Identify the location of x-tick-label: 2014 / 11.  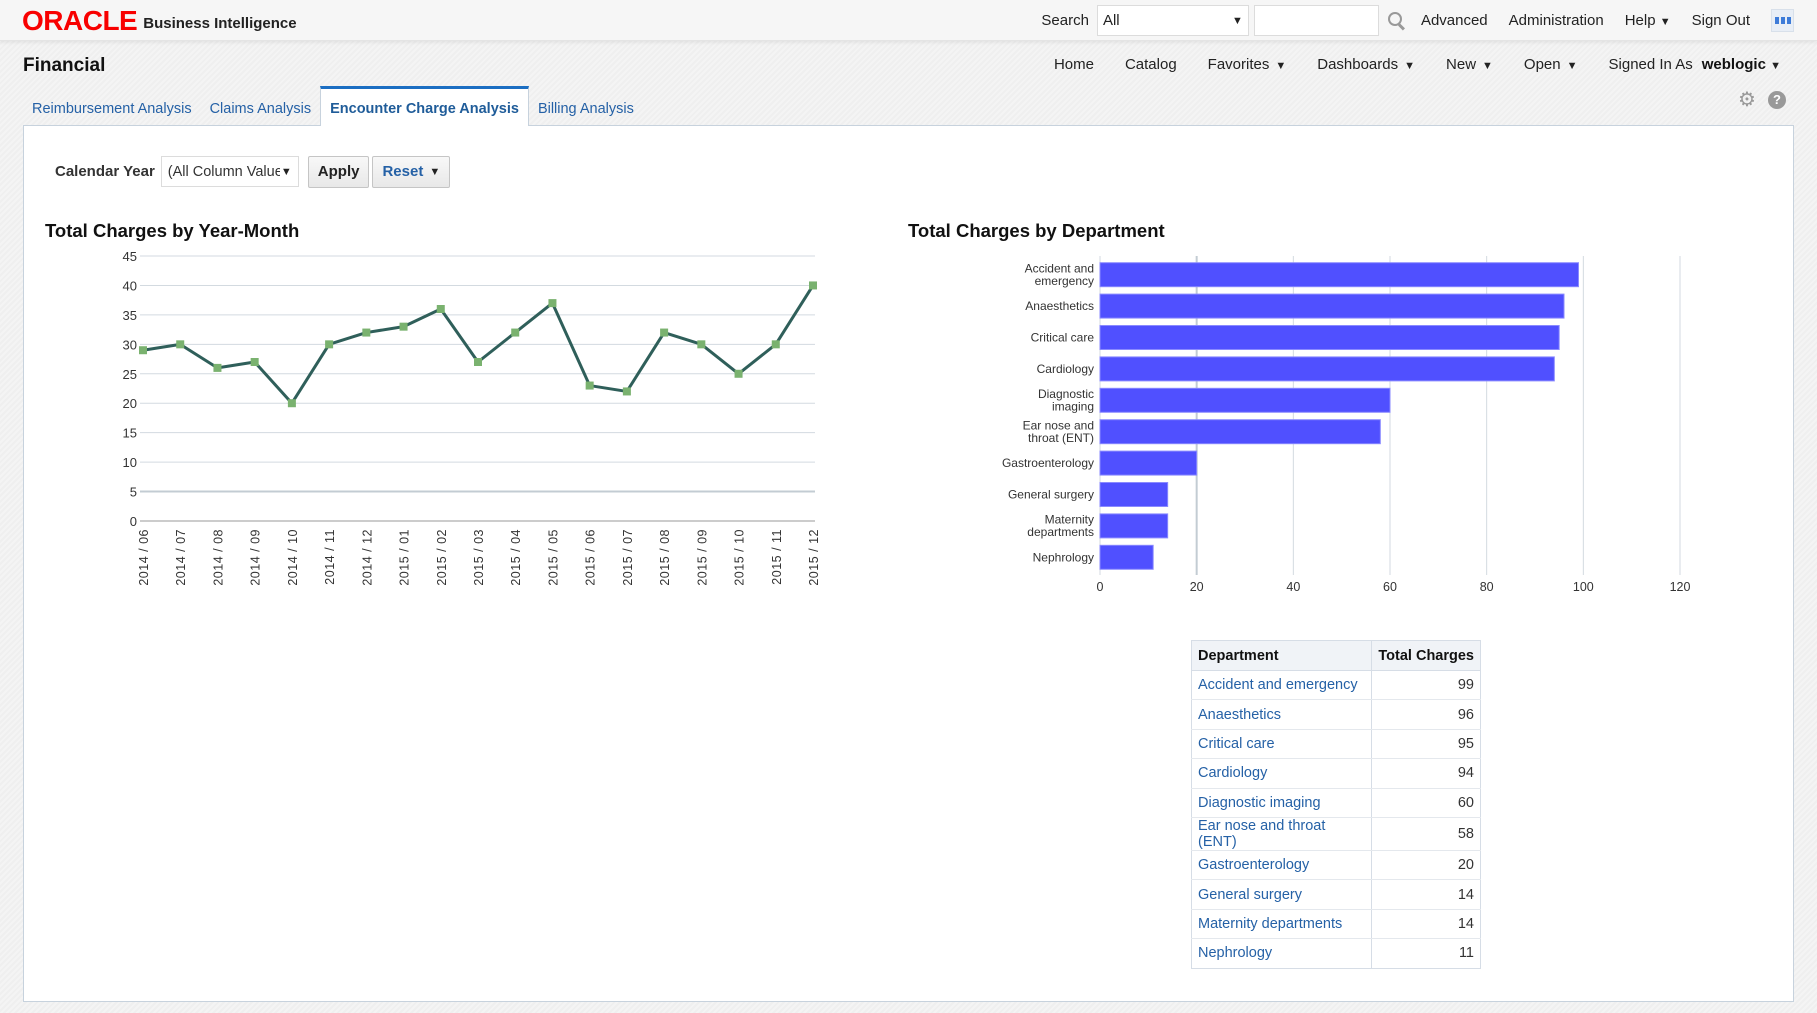
(330, 557).